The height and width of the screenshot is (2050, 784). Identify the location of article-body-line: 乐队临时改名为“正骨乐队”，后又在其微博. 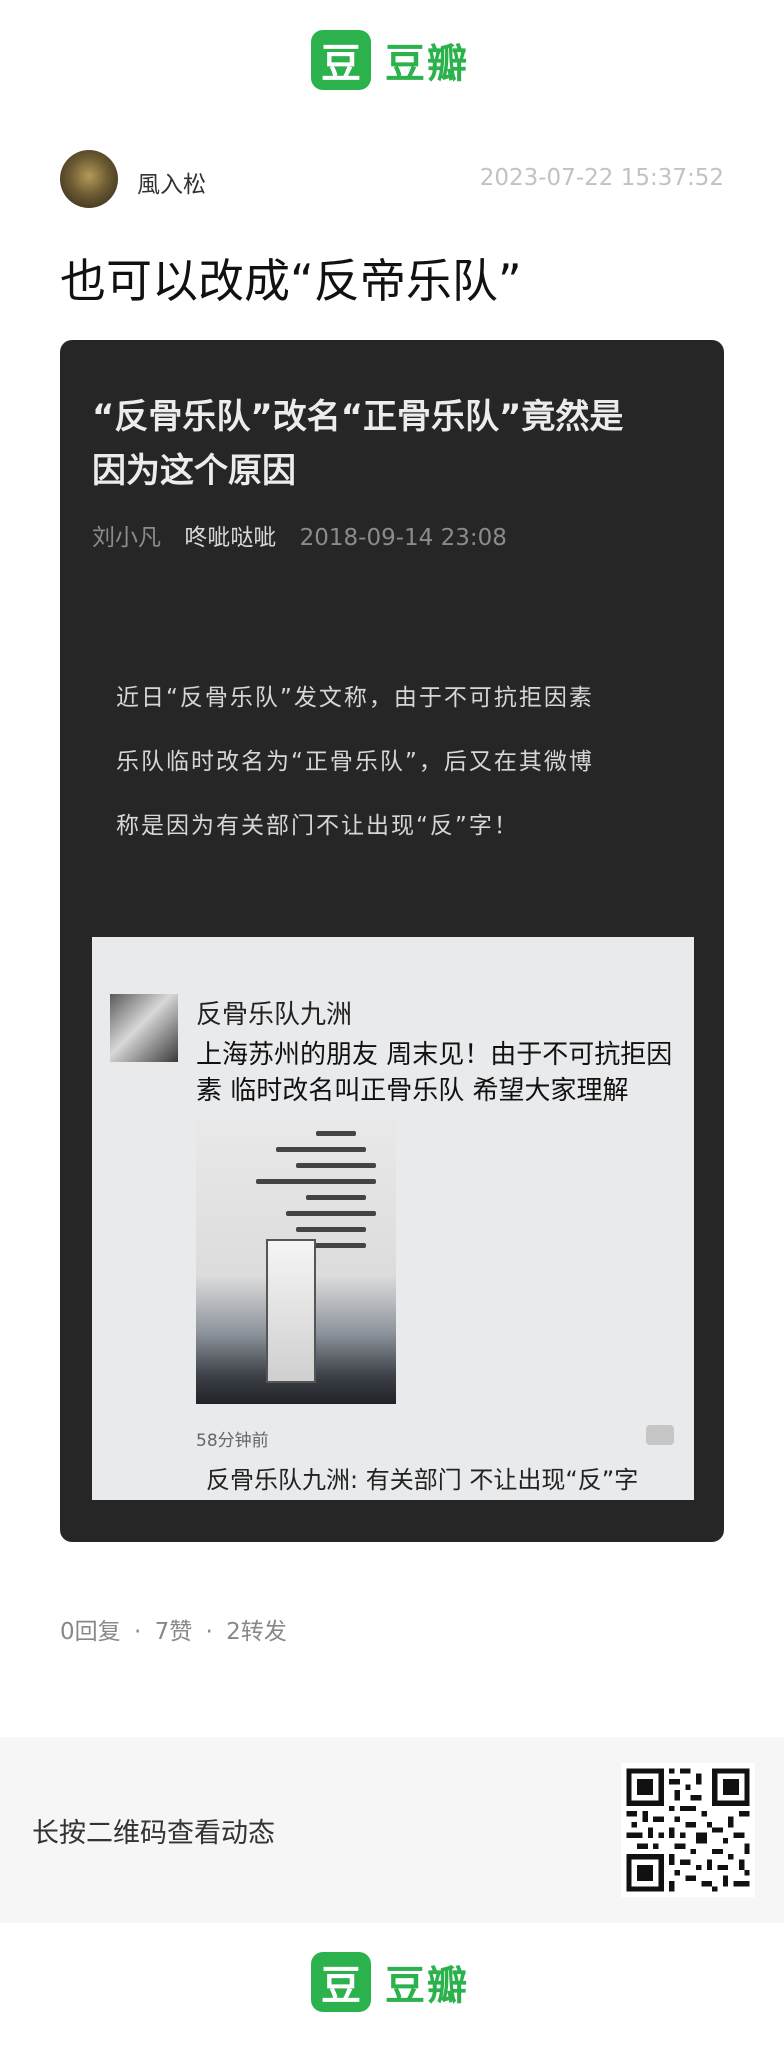
(355, 762).